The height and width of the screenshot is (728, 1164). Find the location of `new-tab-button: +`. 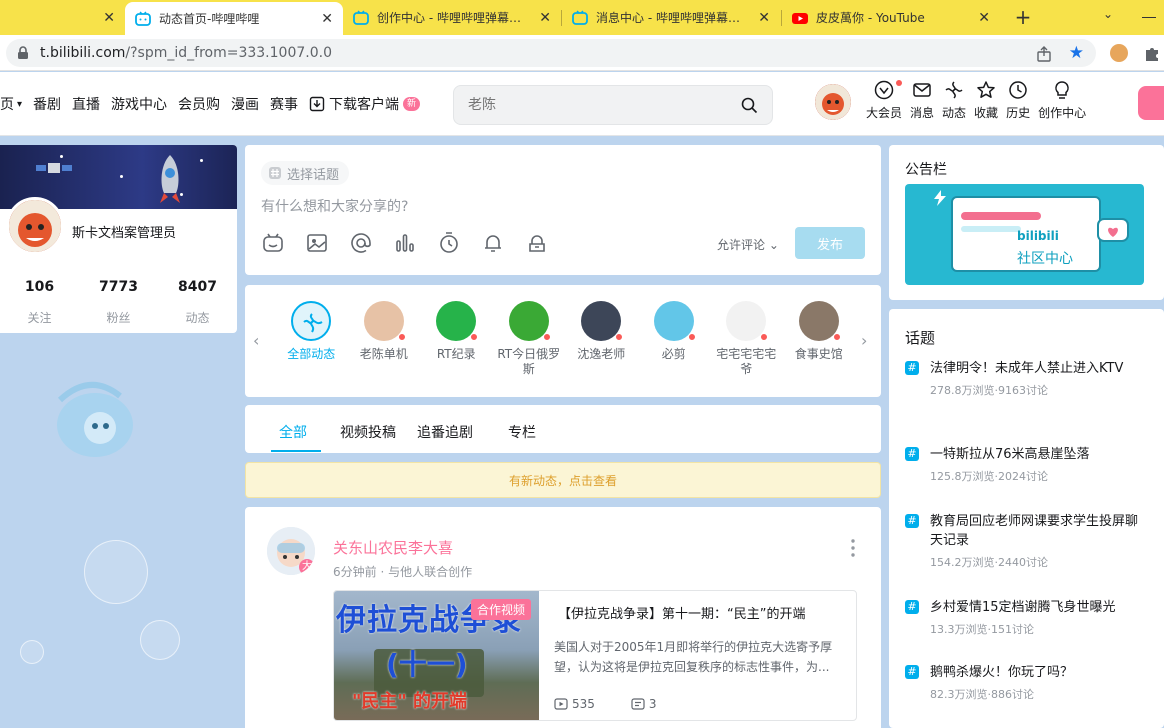

new-tab-button: + is located at coordinates (1023, 17).